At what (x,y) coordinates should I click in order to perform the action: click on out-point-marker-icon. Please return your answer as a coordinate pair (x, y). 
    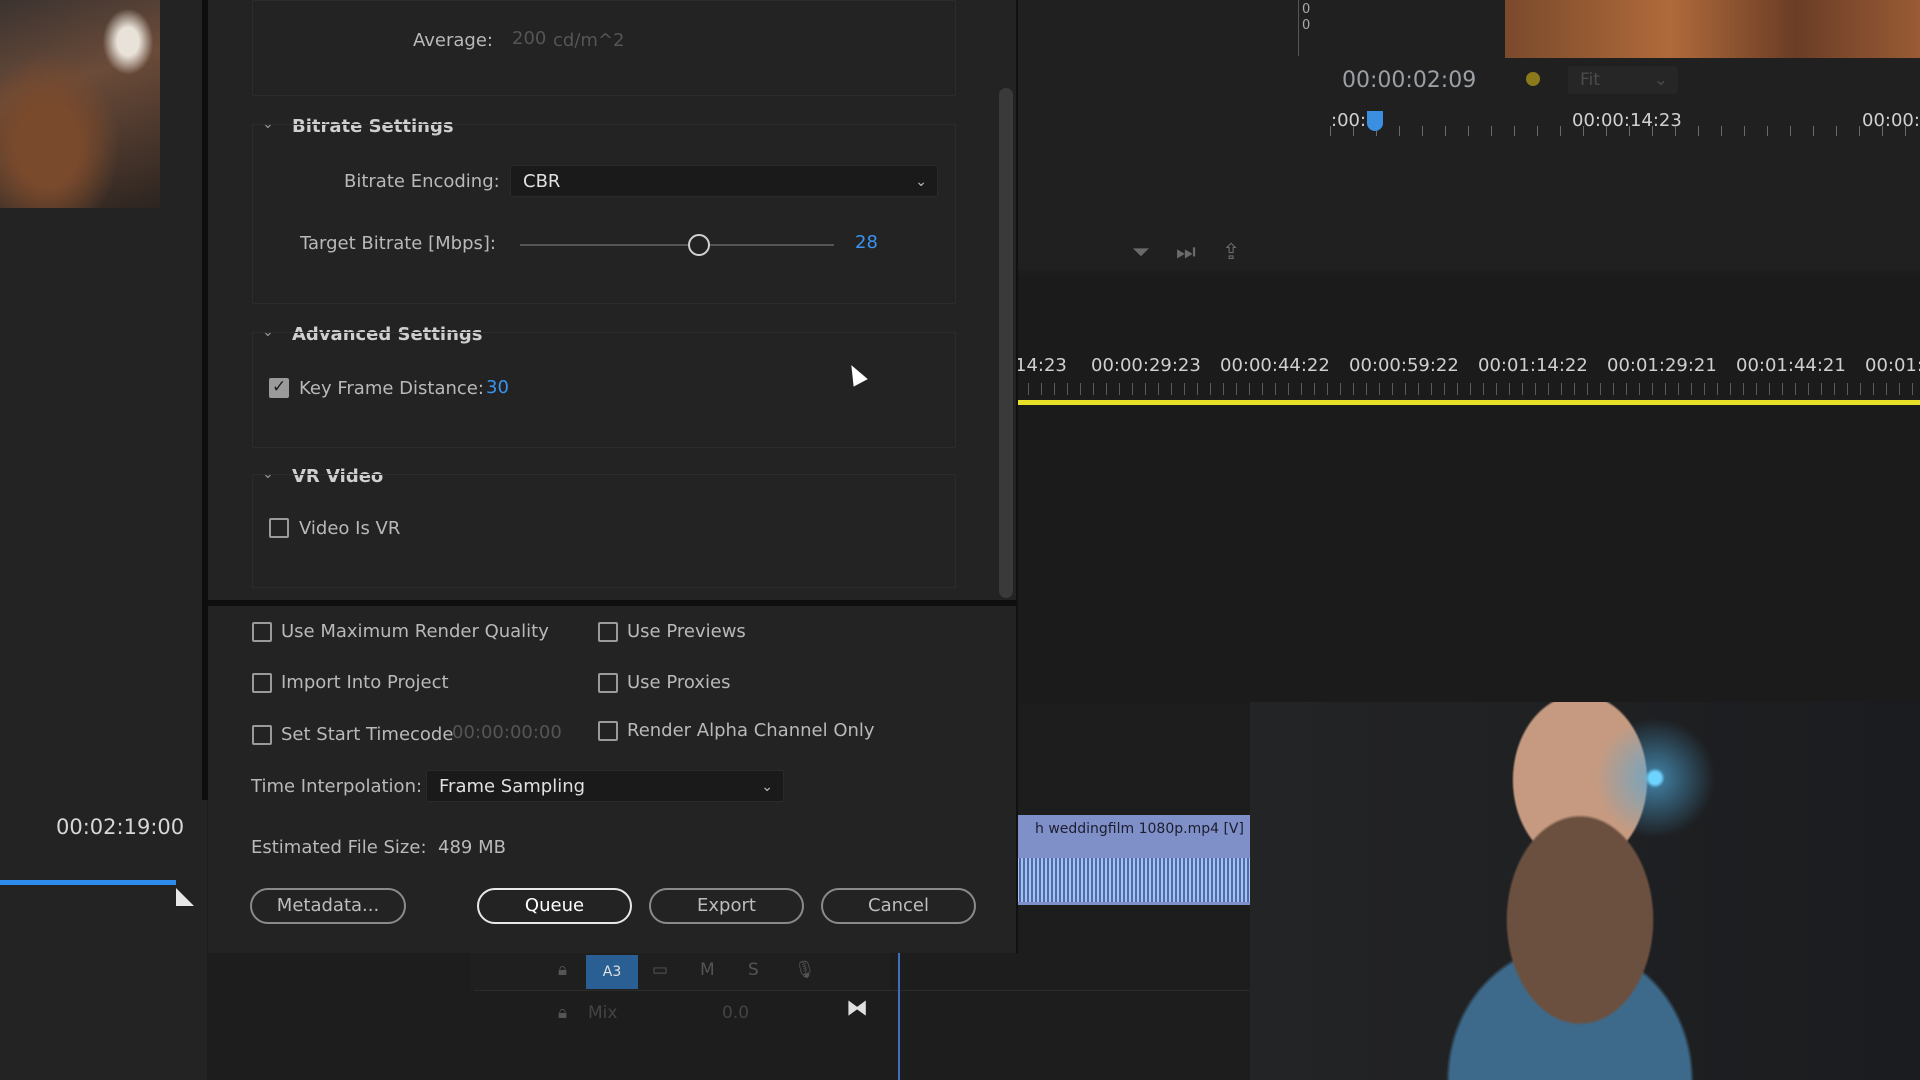
    Looking at the image, I should click on (185, 897).